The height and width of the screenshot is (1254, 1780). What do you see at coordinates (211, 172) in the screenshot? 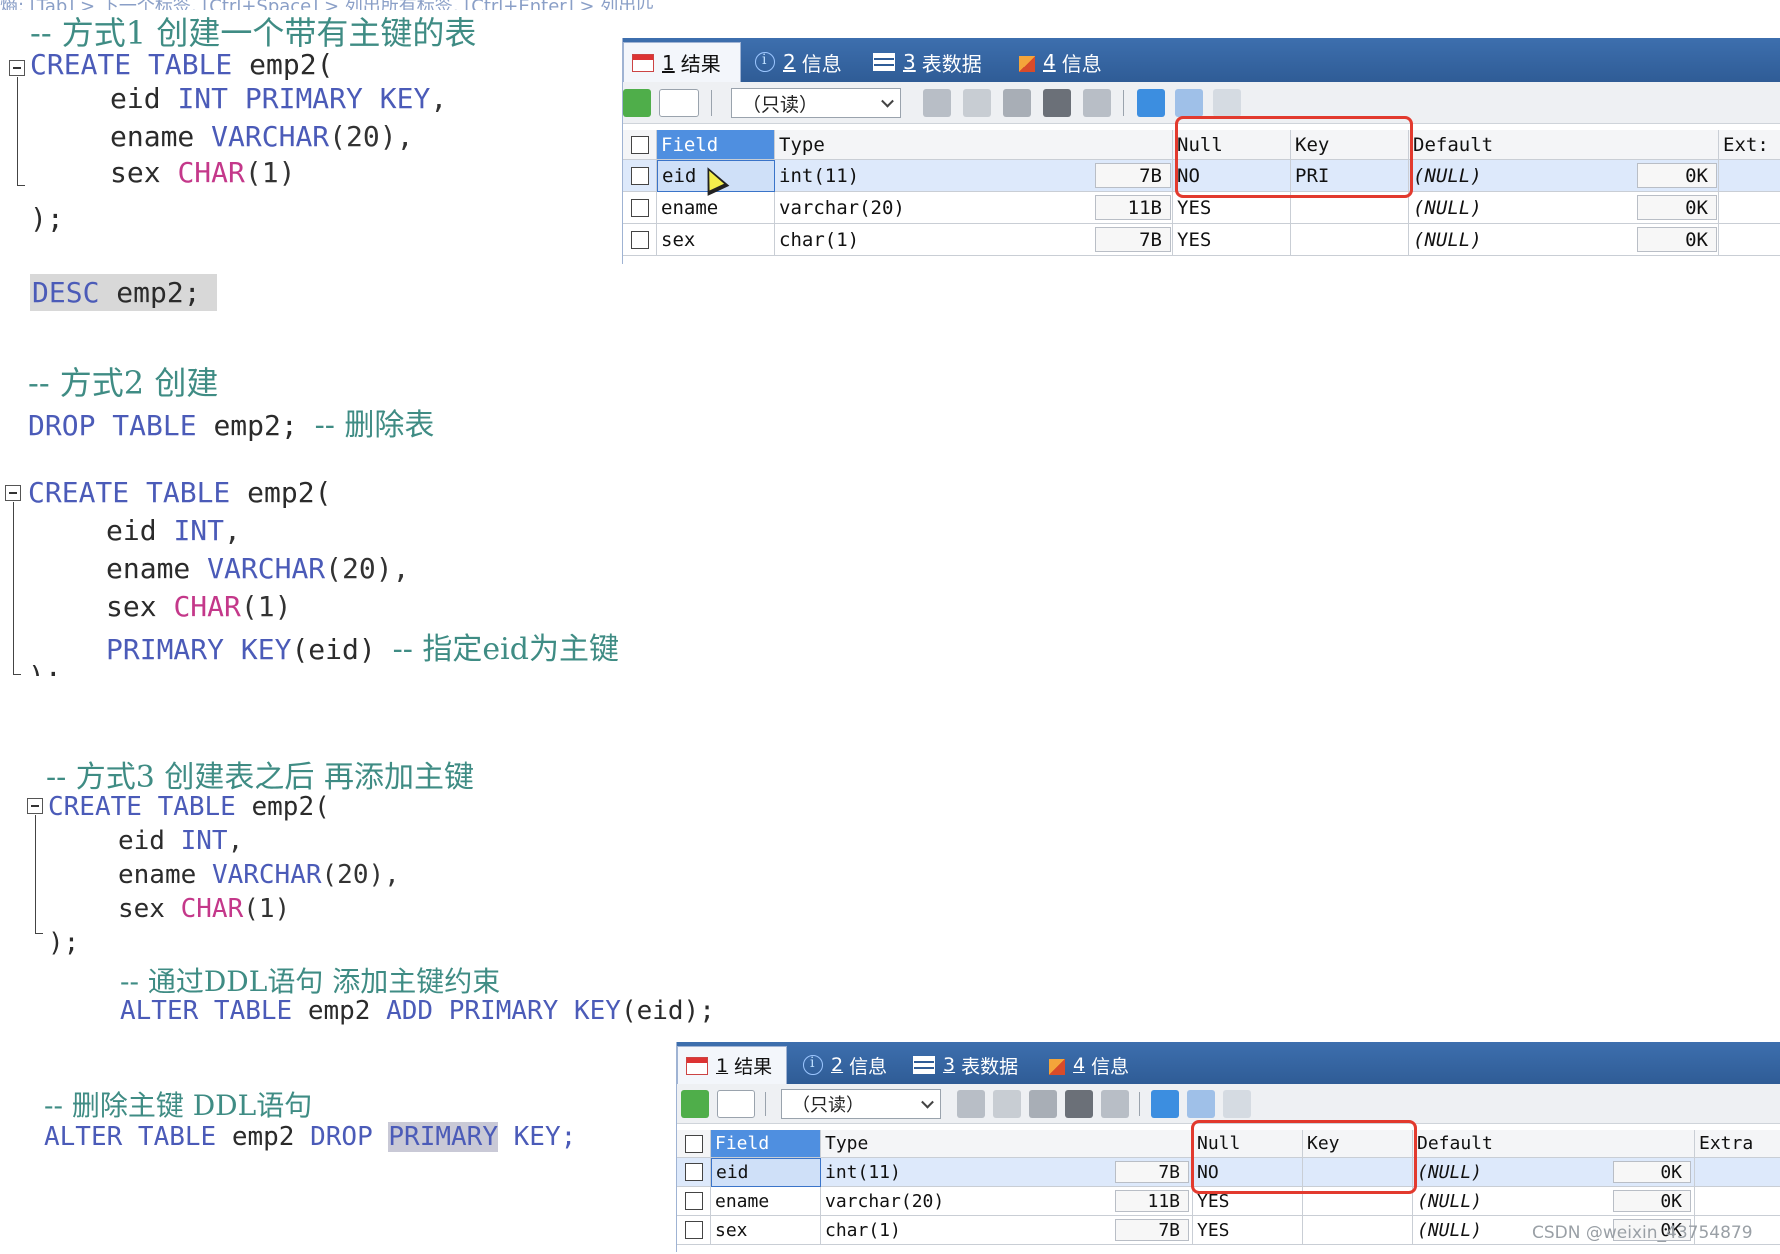
I see `column-type: CHAR` at bounding box center [211, 172].